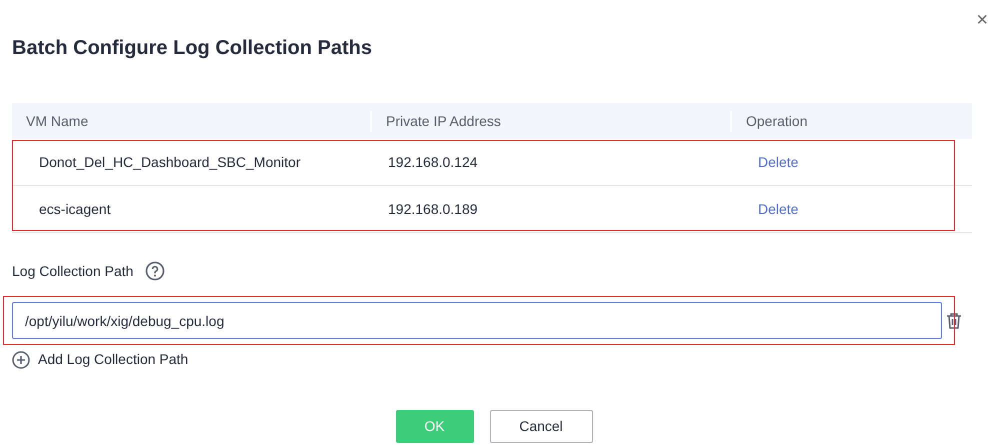 The width and height of the screenshot is (1000, 445). I want to click on table-cell-text: Donot_Del_HC_Dashboard_SBC_Monitor, so click(170, 162).